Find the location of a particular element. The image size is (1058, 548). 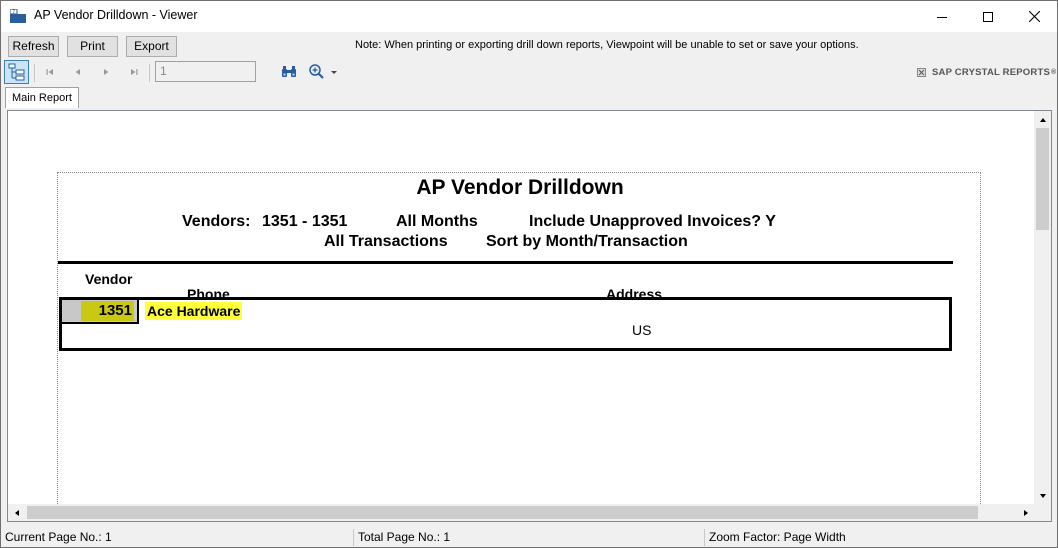

print-button: Print is located at coordinates (92, 46).